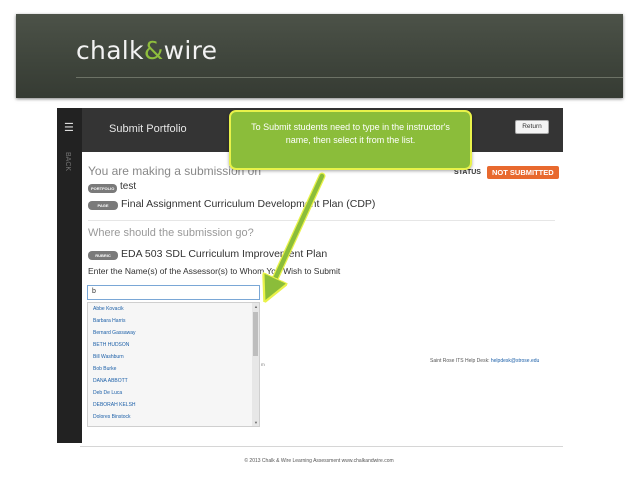 The image size is (638, 478). Describe the element at coordinates (532, 127) in the screenshot. I see `return-button: Return` at that location.